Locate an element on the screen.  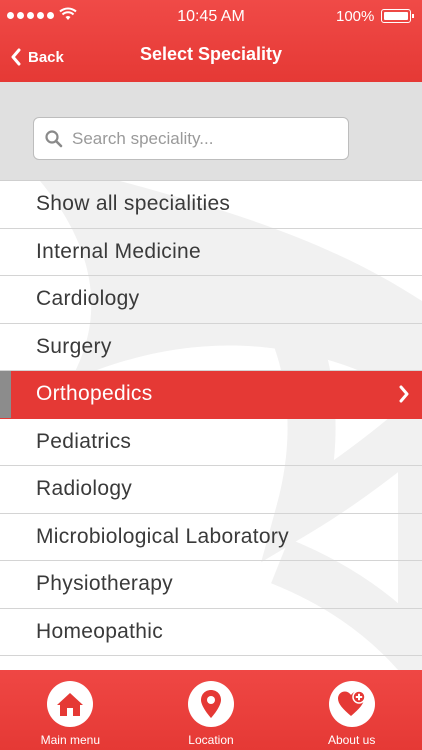
search-box is located at coordinates (191, 138).